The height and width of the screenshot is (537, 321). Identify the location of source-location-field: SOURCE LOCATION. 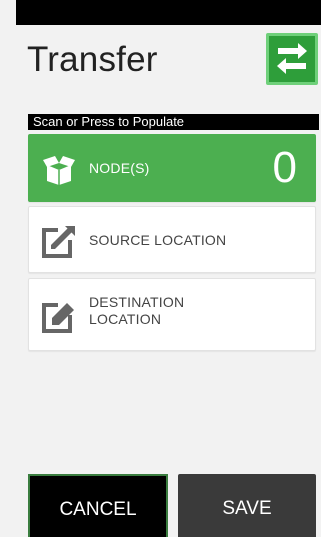
(172, 239).